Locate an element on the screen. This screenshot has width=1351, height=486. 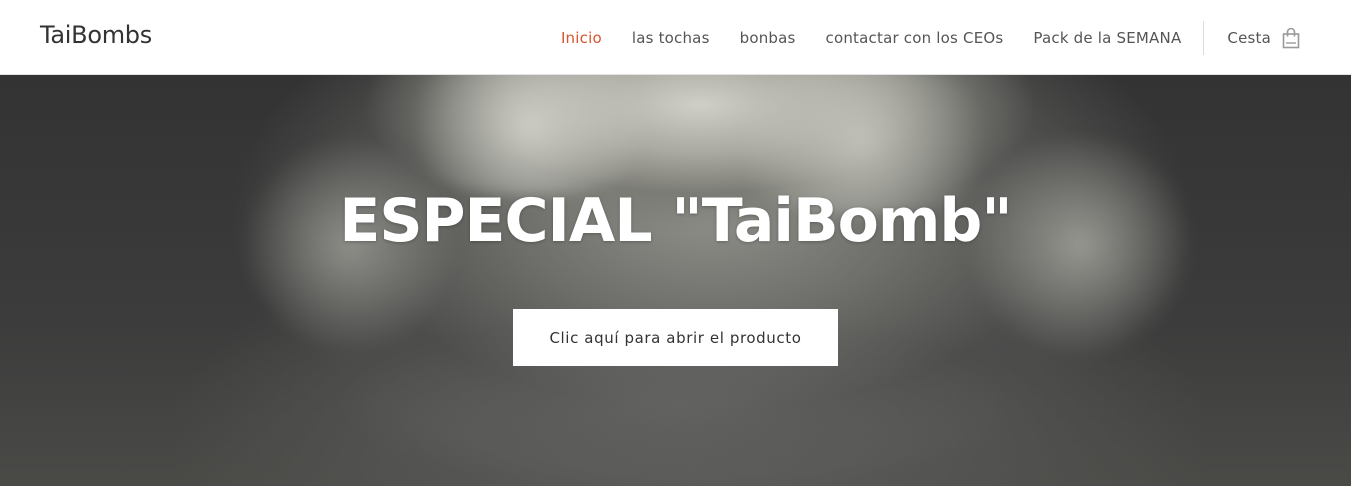
cart-label: Cesta is located at coordinates (1249, 37).